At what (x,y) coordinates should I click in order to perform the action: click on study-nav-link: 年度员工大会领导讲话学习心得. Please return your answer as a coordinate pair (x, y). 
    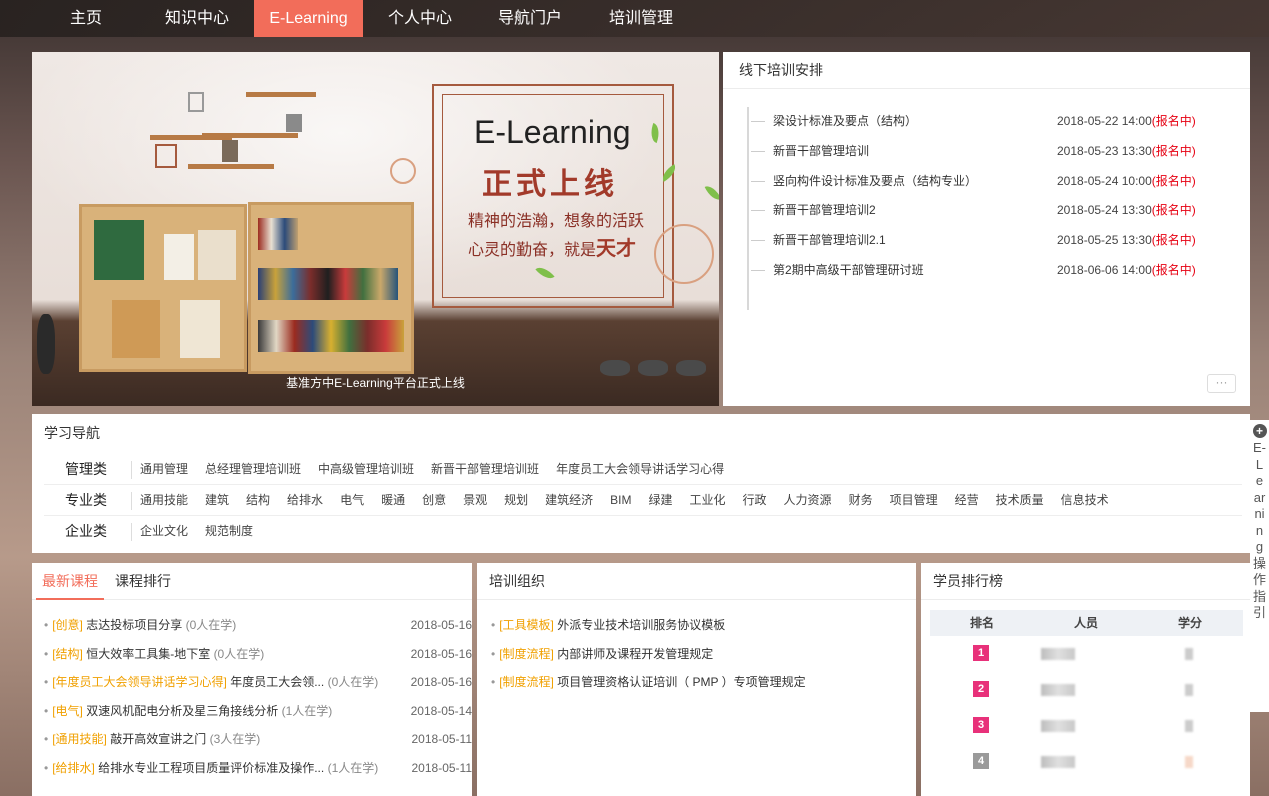
    Looking at the image, I should click on (640, 469).